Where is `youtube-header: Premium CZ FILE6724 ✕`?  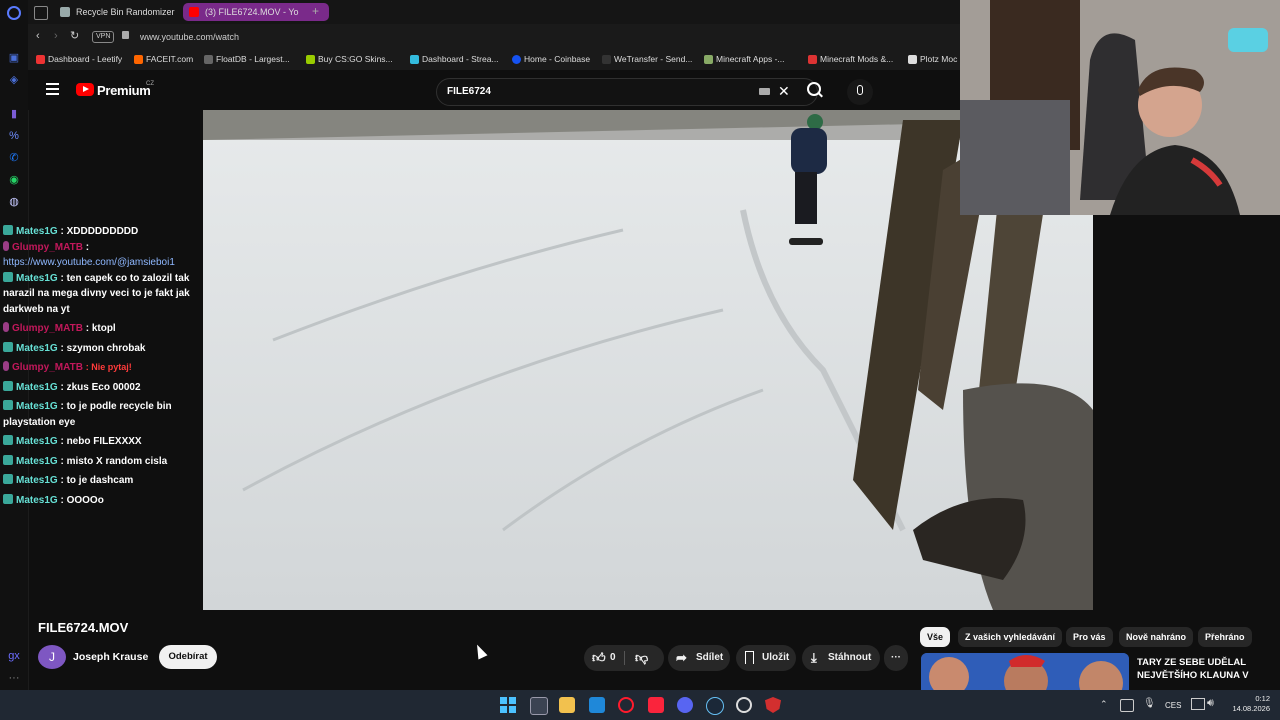
youtube-header: Premium CZ FILE6724 ✕ is located at coordinates (494, 90).